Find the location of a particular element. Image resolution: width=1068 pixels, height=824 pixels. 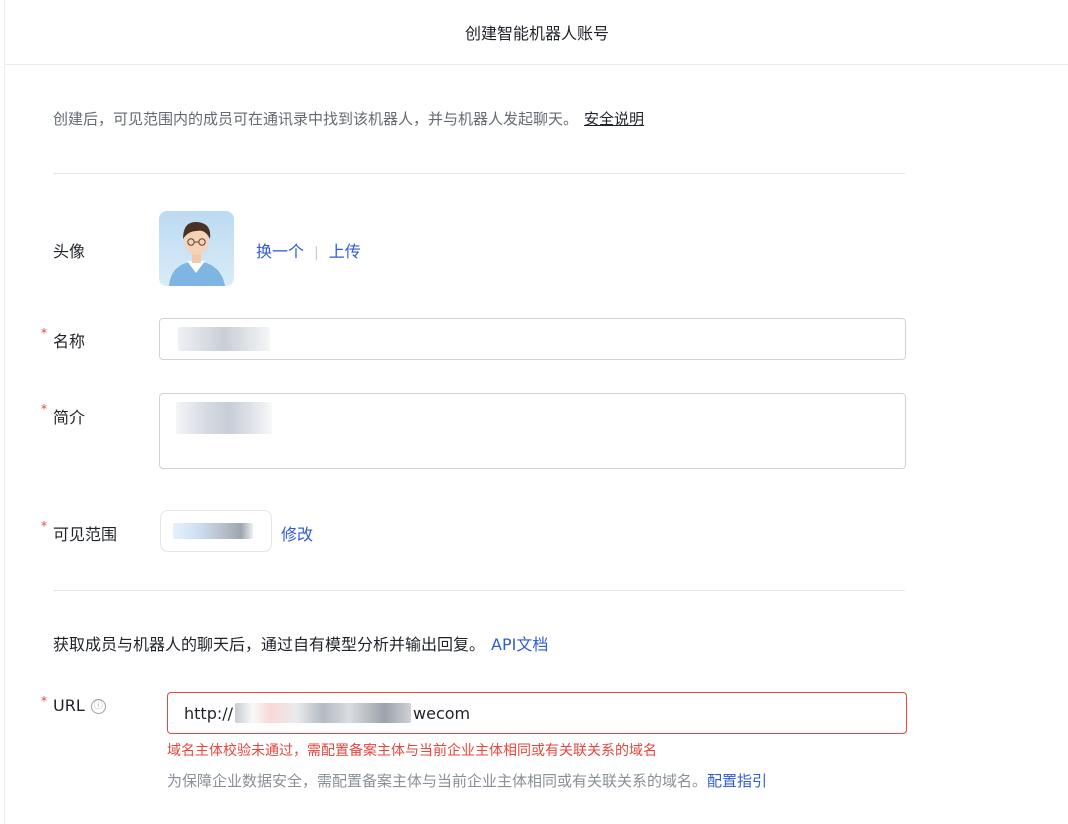

avatar-label: 头像 is located at coordinates (69, 251).